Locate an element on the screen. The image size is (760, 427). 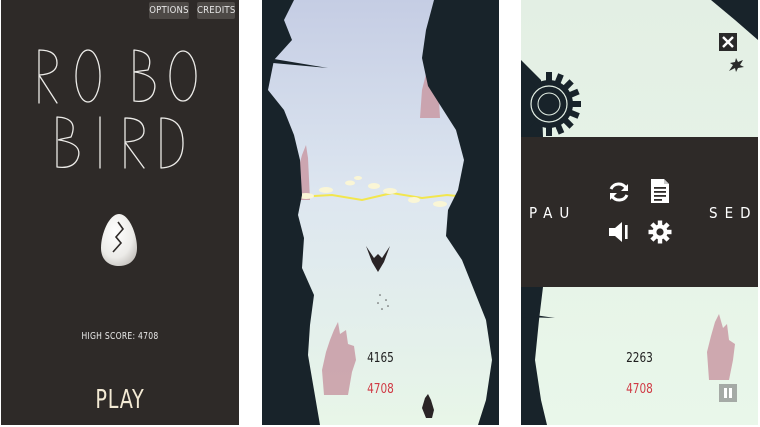
play-button: PLAY is located at coordinates (119, 400).